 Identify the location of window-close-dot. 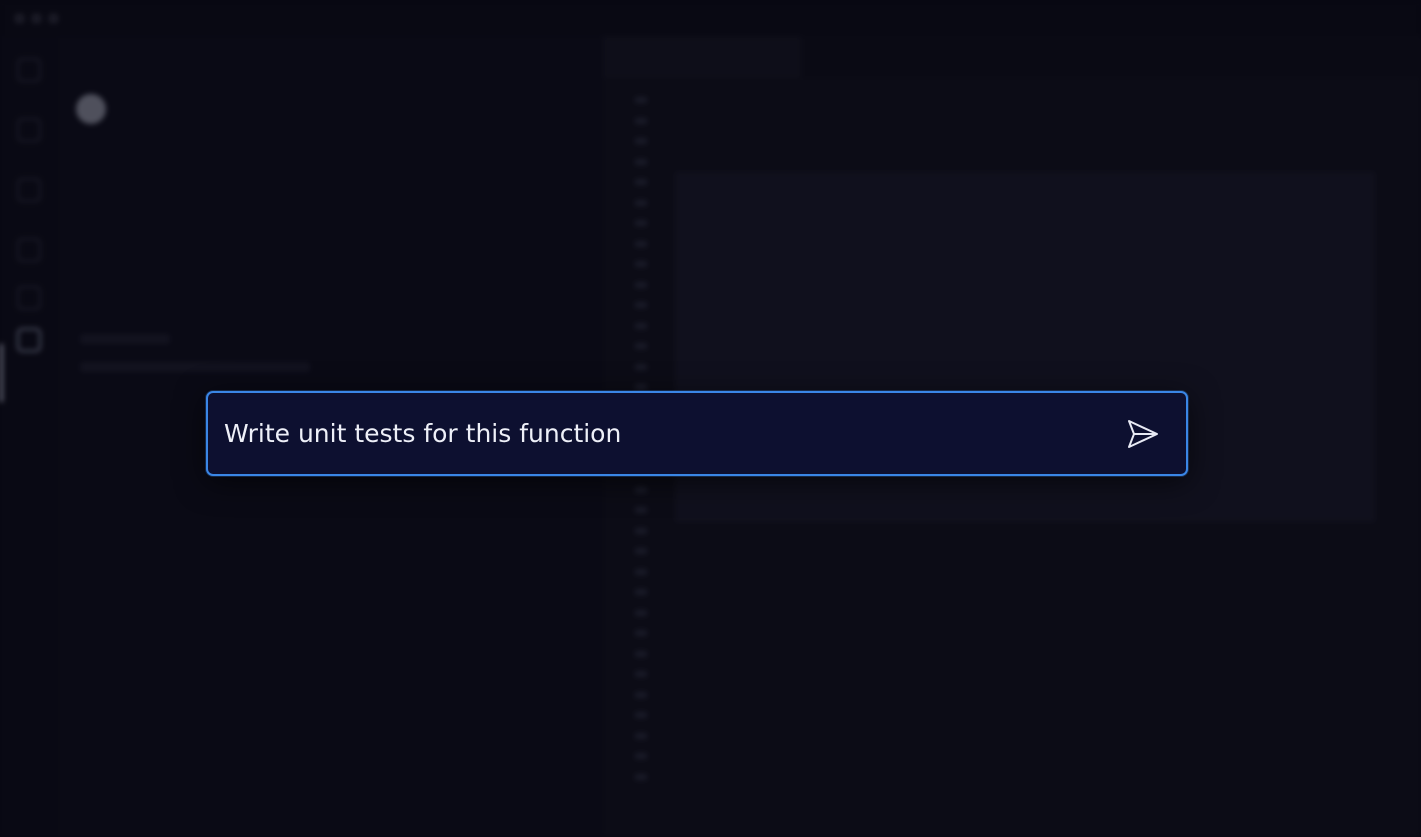
(19, 18).